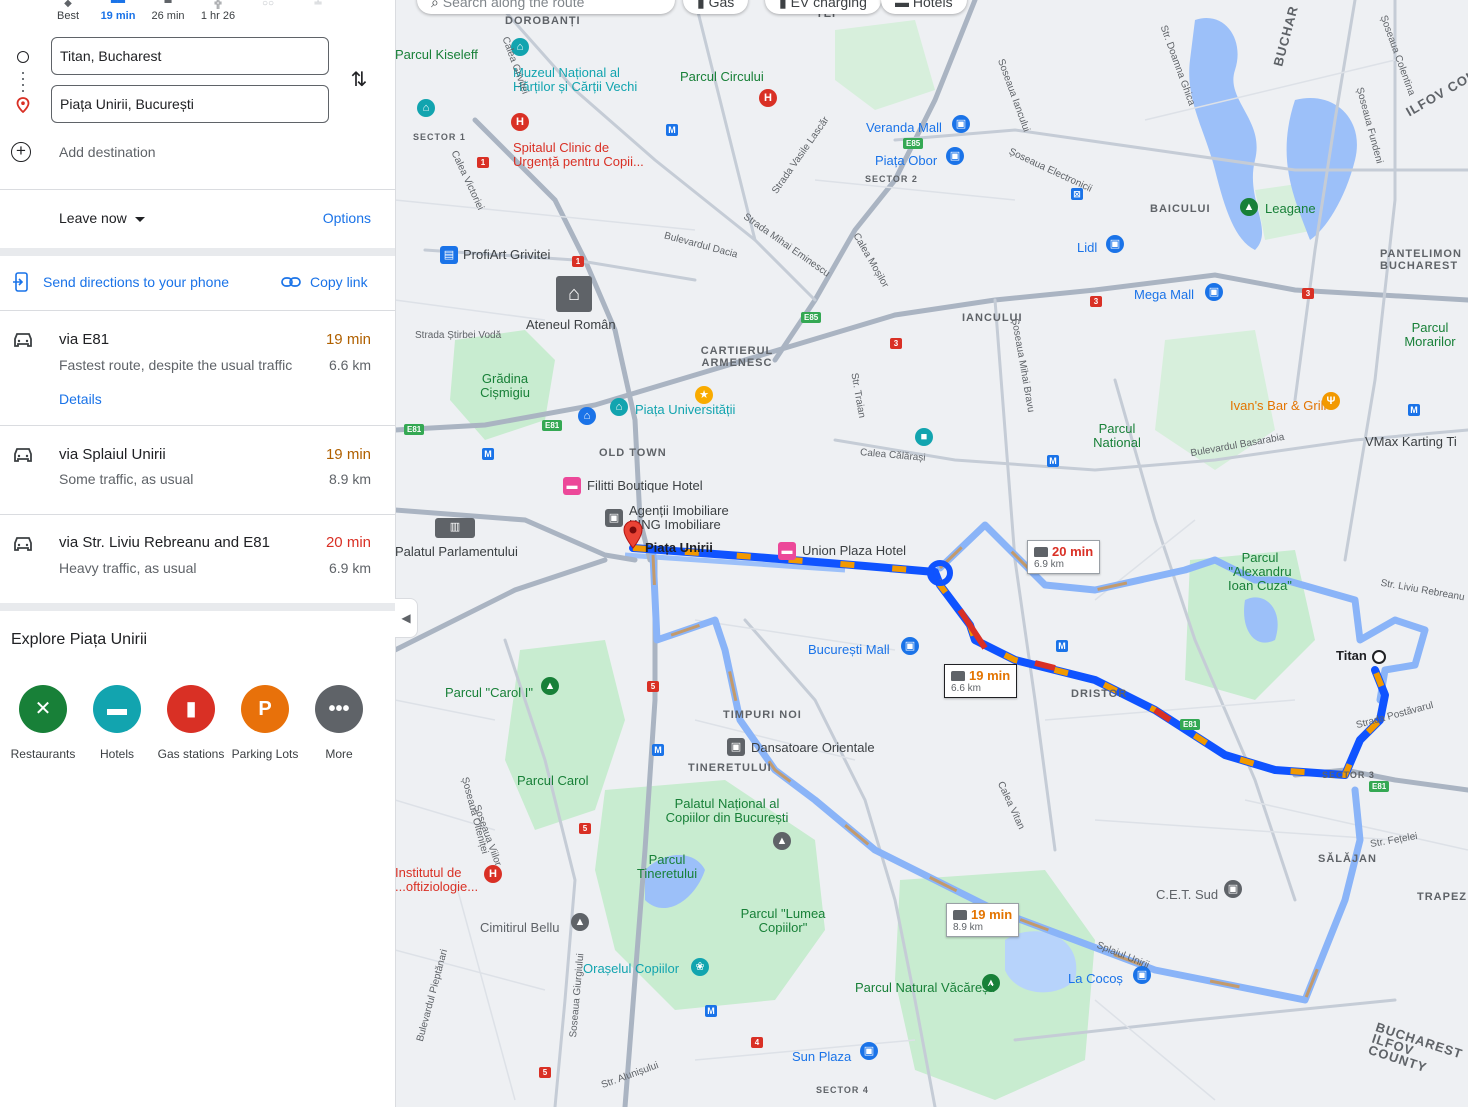 This screenshot has width=1468, height=1107. I want to click on shopping-bag-icon: ▤, so click(449, 255).